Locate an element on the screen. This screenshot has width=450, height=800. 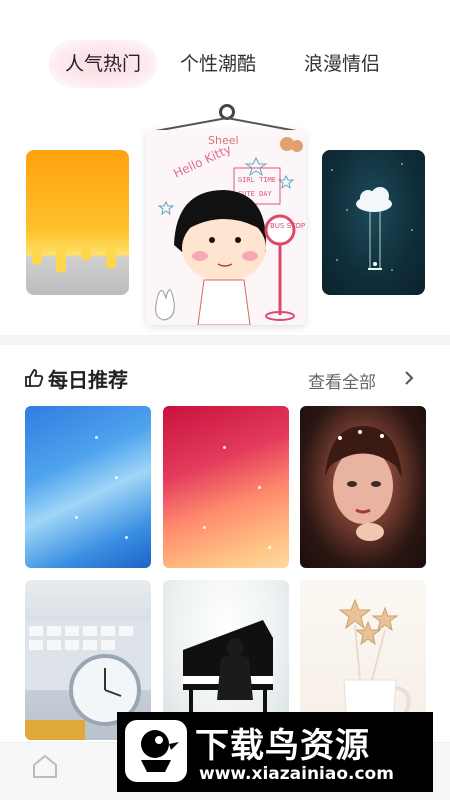
tab-cool: 个性潮酷 is located at coordinates (218, 64).